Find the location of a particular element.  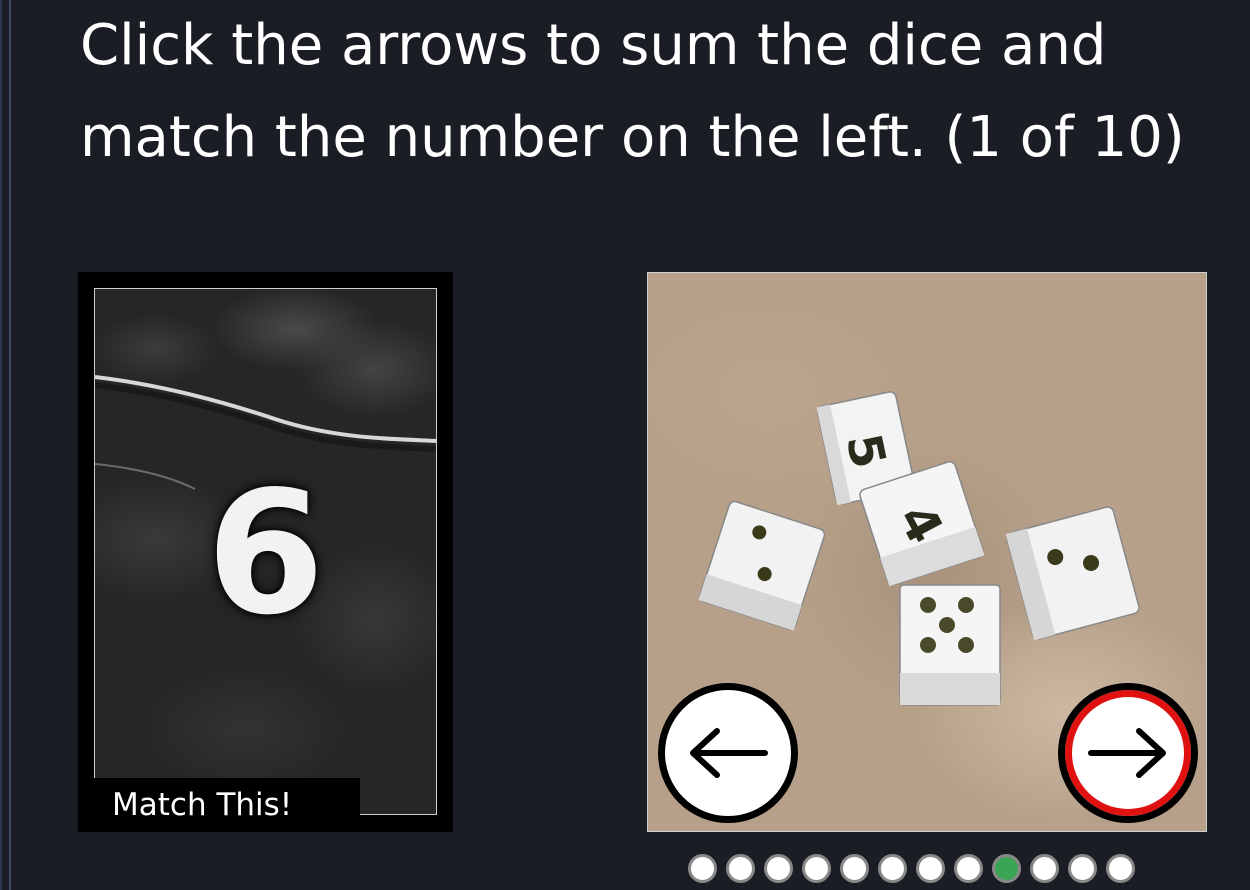

arrow-right-icon is located at coordinates (1127, 753).